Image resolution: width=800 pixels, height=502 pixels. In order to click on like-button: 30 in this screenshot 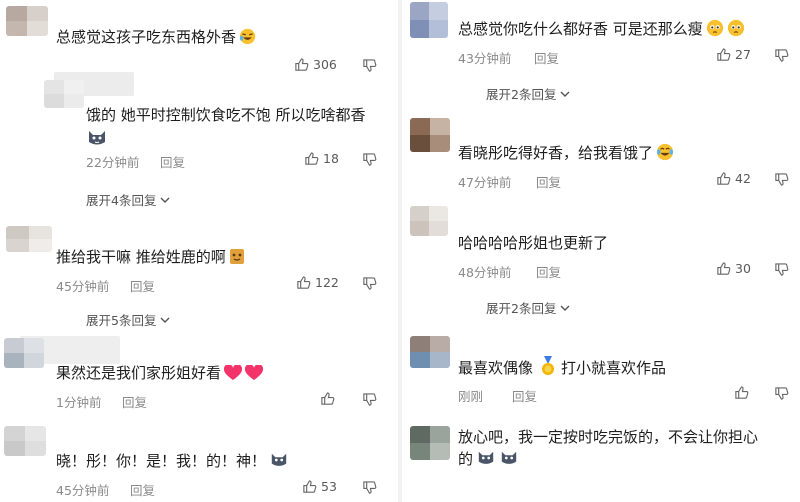, I will do `click(733, 268)`.